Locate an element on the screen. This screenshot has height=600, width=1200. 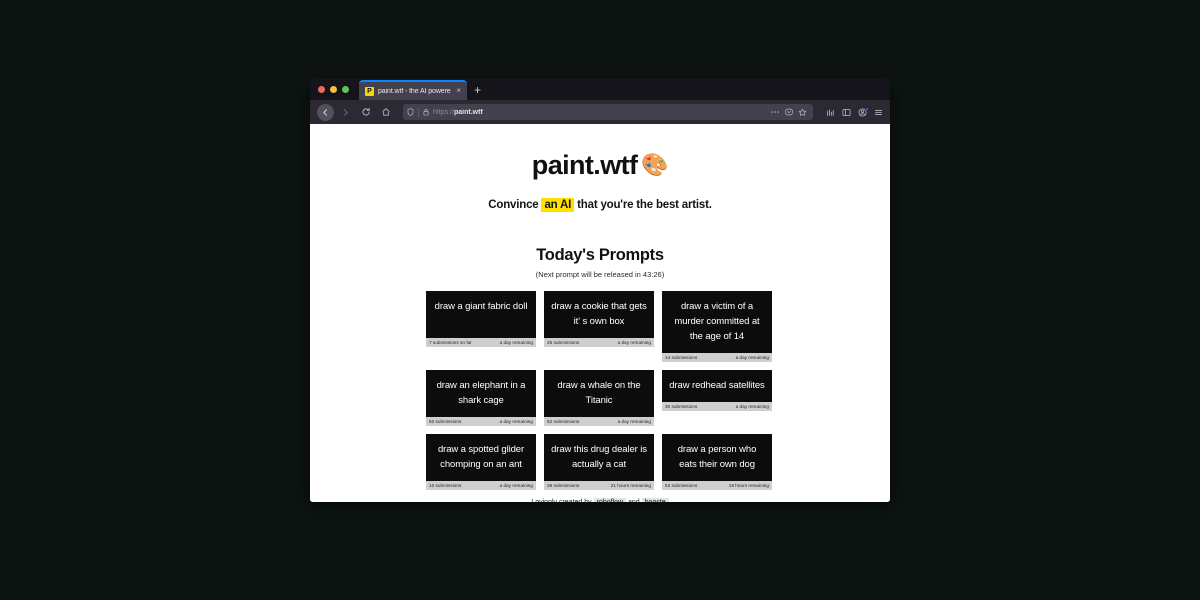
page-actions-ellipsis-icon is located at coordinates (775, 112).